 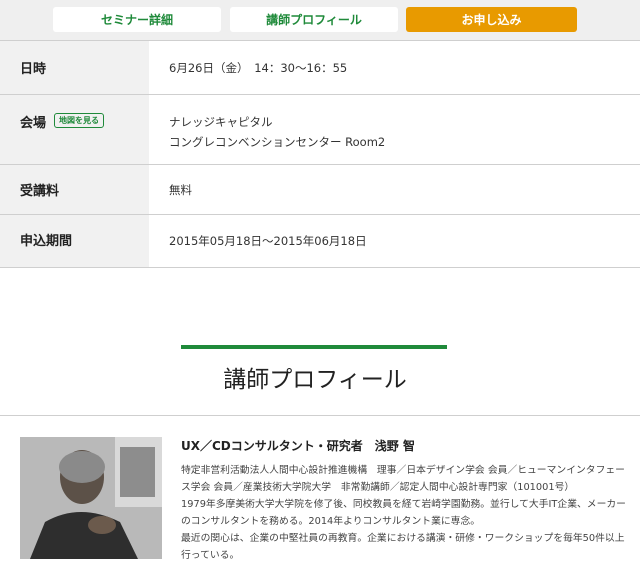 What do you see at coordinates (491, 19) in the screenshot?
I see `tab-apply: お申し込み` at bounding box center [491, 19].